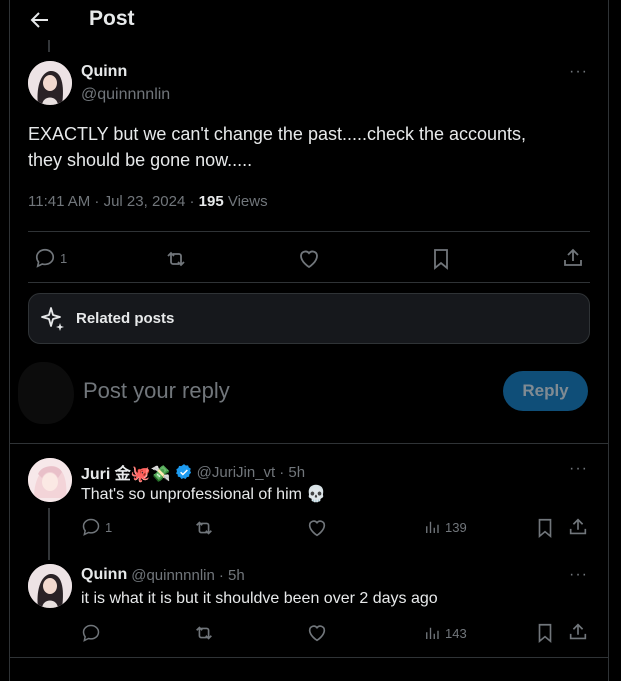 This screenshot has height=681, width=621. Describe the element at coordinates (245, 201) in the screenshot. I see `views-label: Views` at that location.